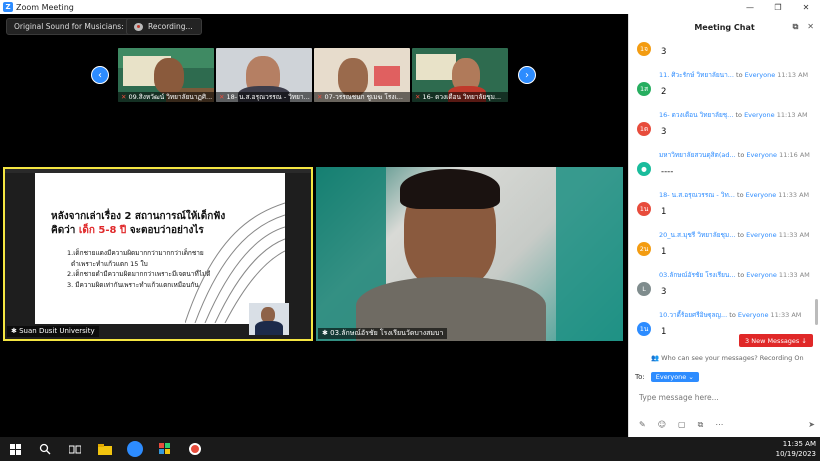  I want to click on original-sound-toggle: Original Sound for Musicians: Off, so click(76, 26).